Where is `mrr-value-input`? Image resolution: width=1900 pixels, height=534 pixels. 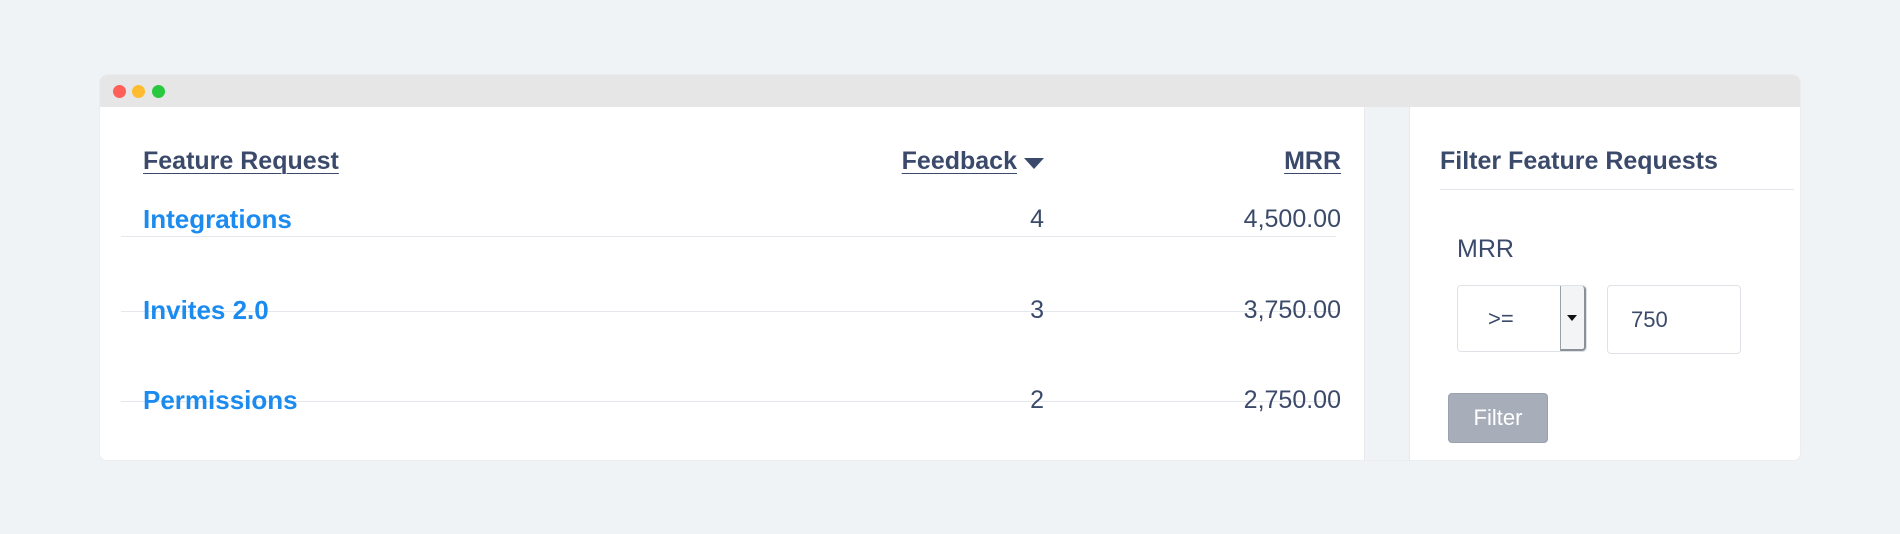 mrr-value-input is located at coordinates (1674, 319).